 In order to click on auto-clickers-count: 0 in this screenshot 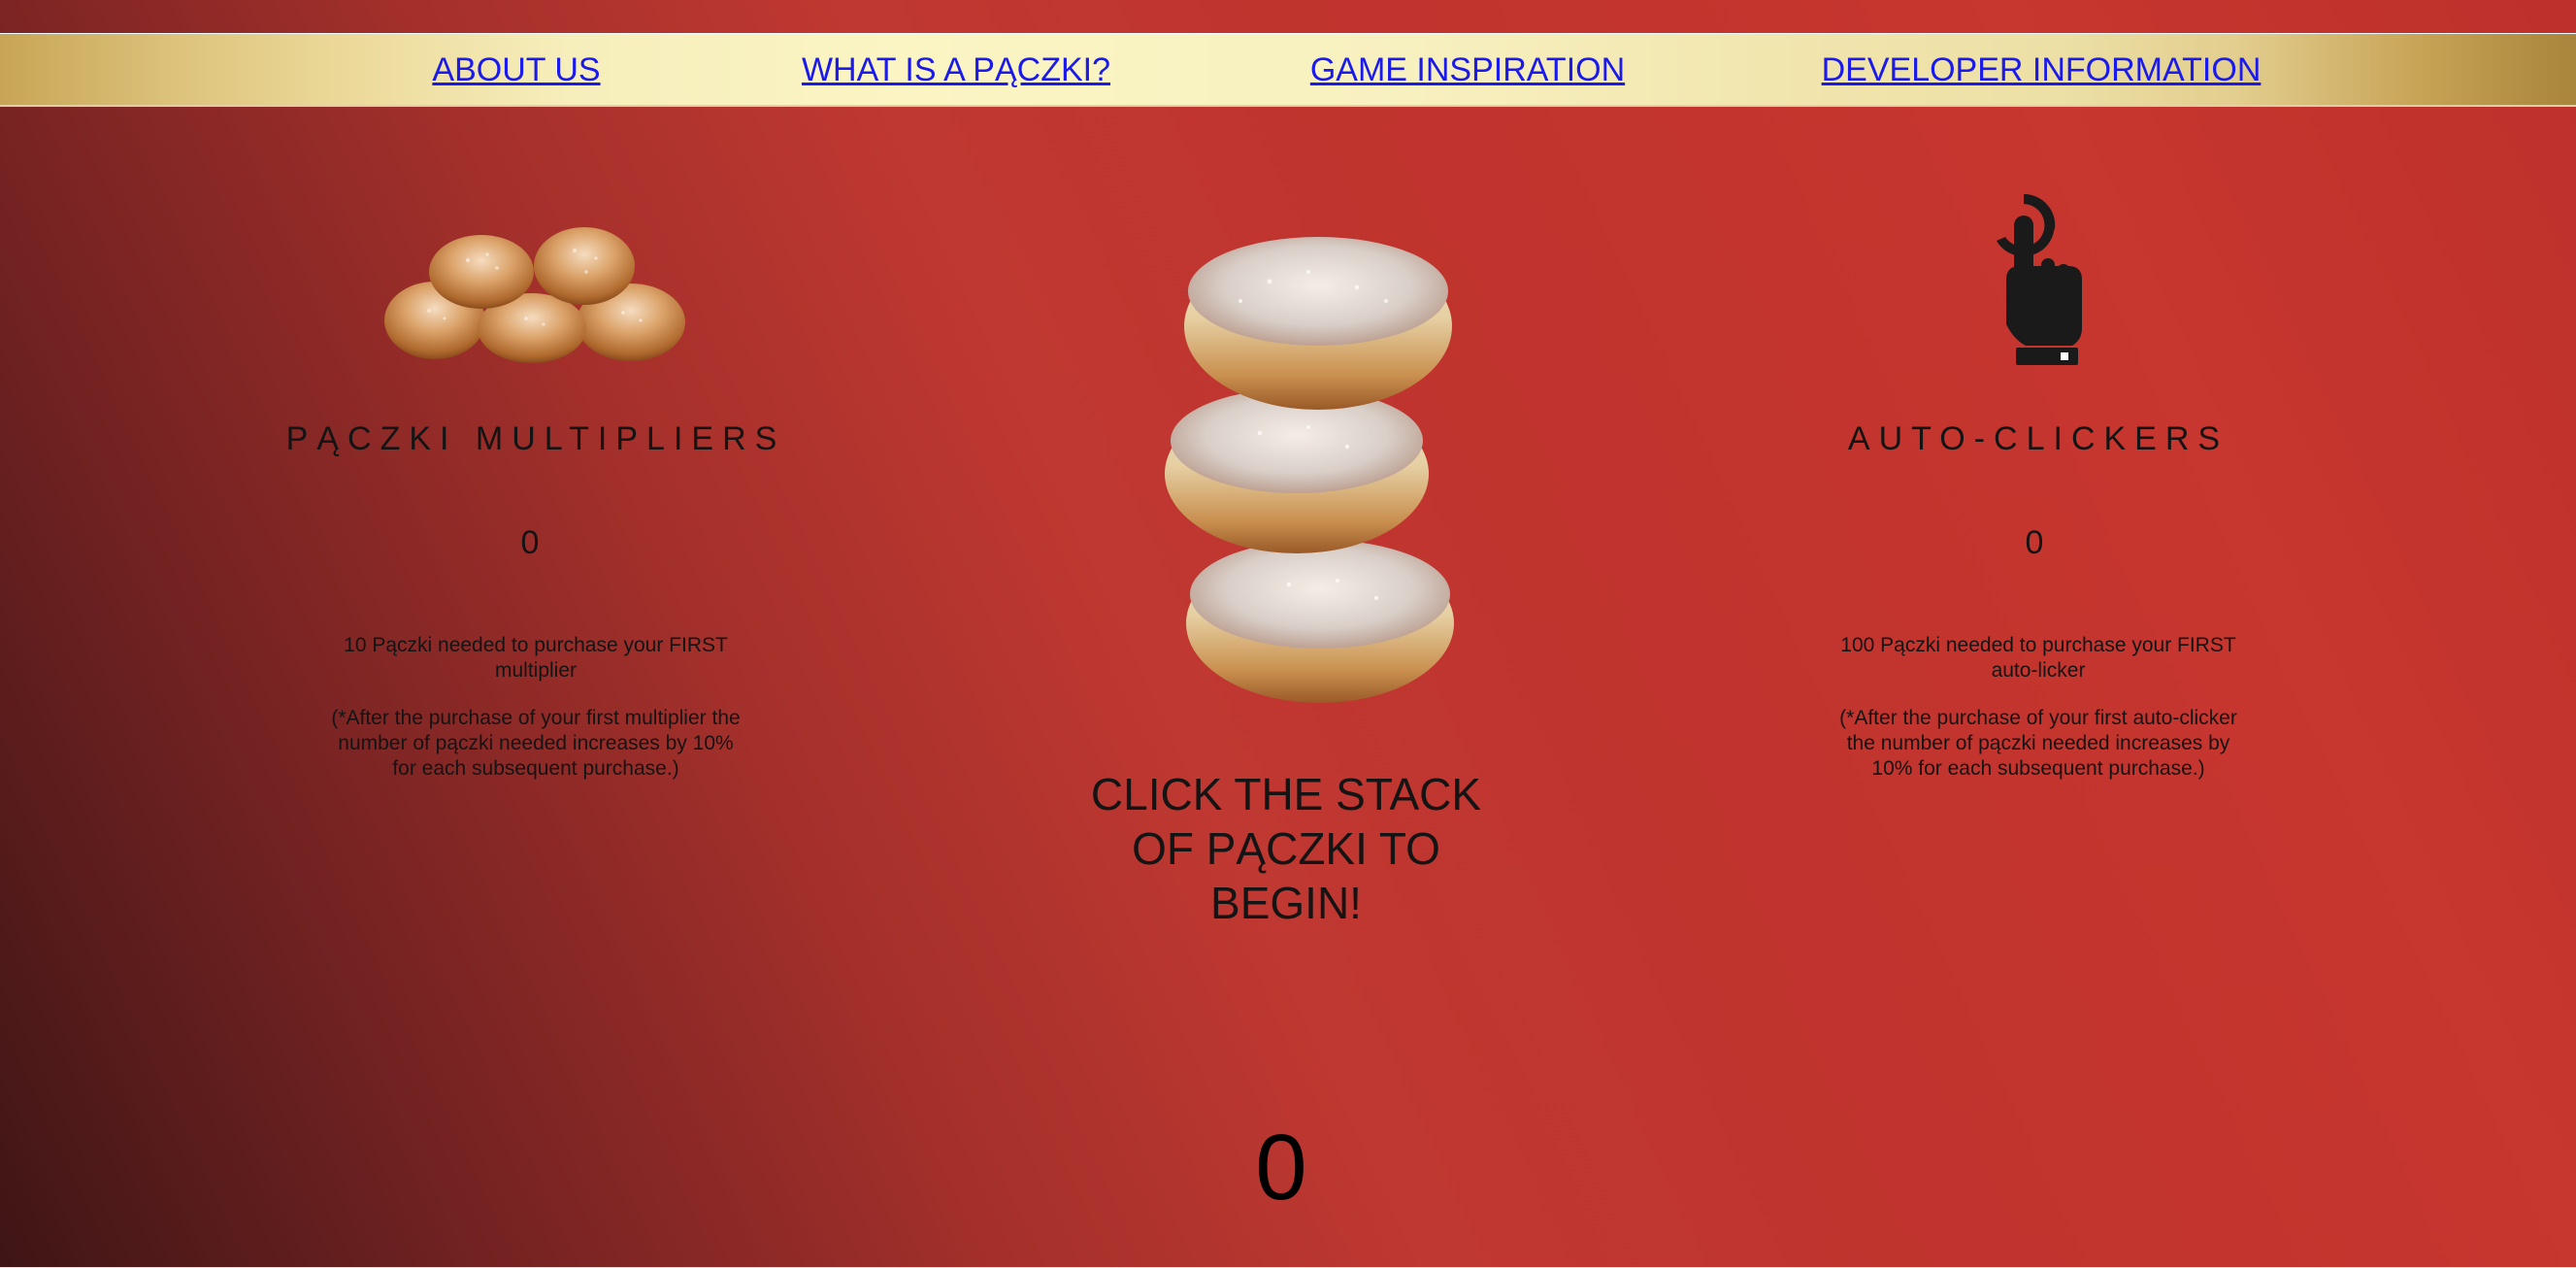, I will do `click(2034, 542)`.